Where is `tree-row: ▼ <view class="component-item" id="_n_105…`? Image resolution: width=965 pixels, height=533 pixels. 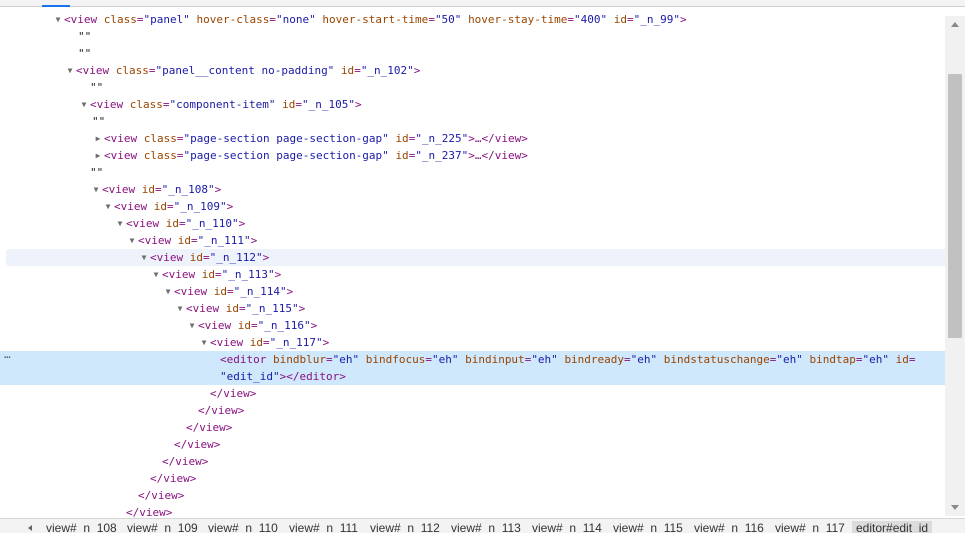
tree-row: ▼ <view class="component-item" id="_n_105… is located at coordinates (220, 104).